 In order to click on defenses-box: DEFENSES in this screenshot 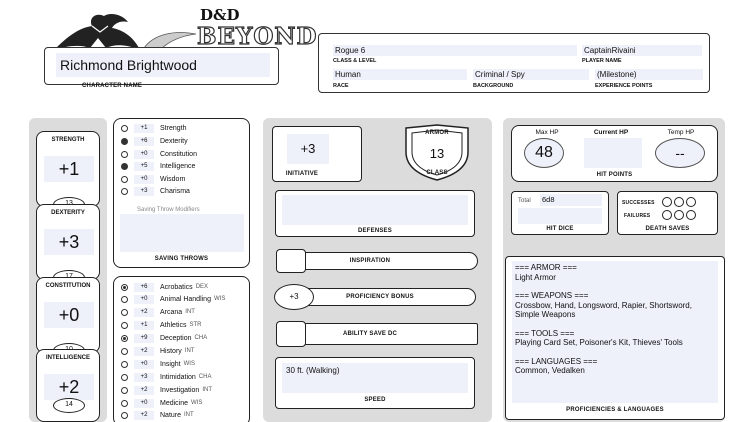, I will do `click(375, 213)`.